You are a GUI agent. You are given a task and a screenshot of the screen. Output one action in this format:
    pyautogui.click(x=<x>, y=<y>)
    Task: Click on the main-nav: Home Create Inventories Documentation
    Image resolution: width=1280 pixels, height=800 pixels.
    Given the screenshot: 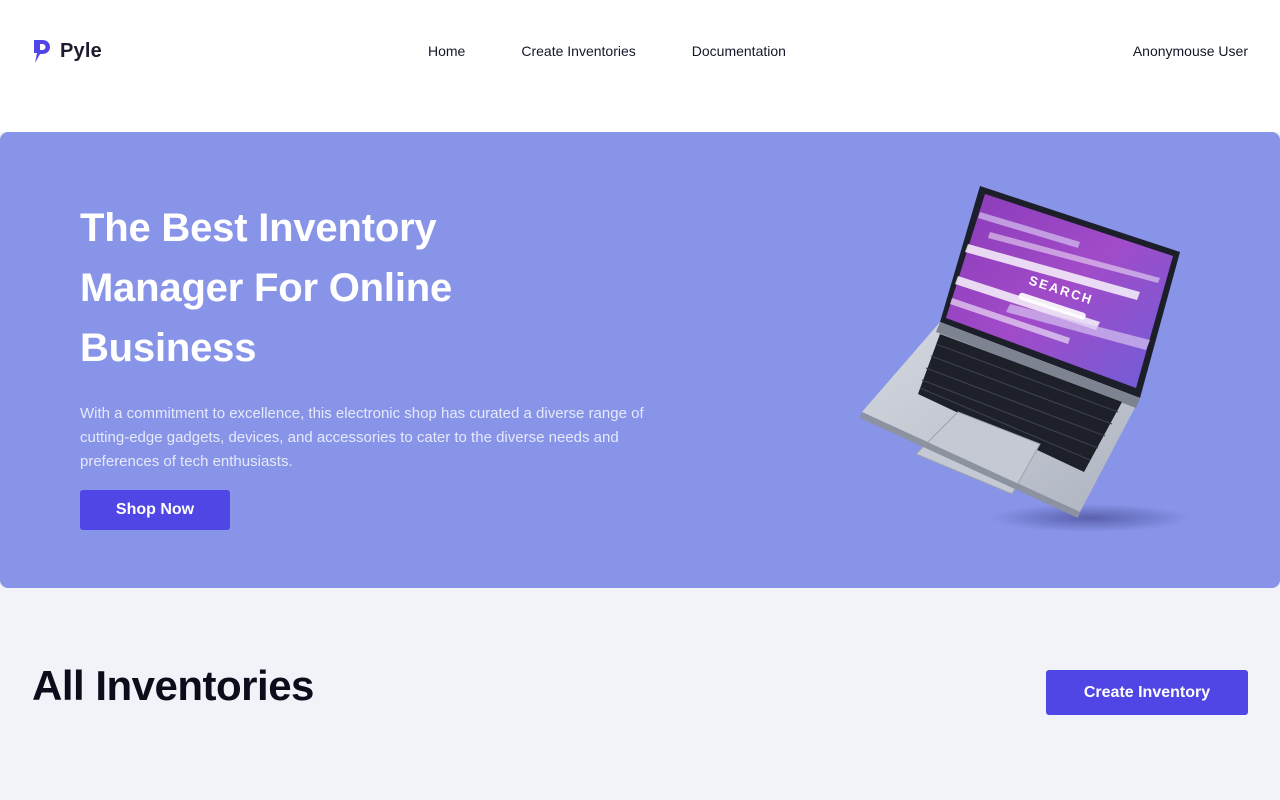 What is the action you would take?
    pyautogui.click(x=607, y=51)
    